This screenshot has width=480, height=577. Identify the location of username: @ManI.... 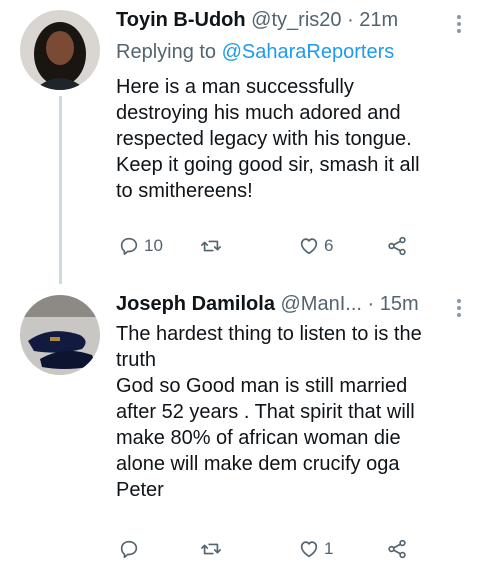
(321, 304).